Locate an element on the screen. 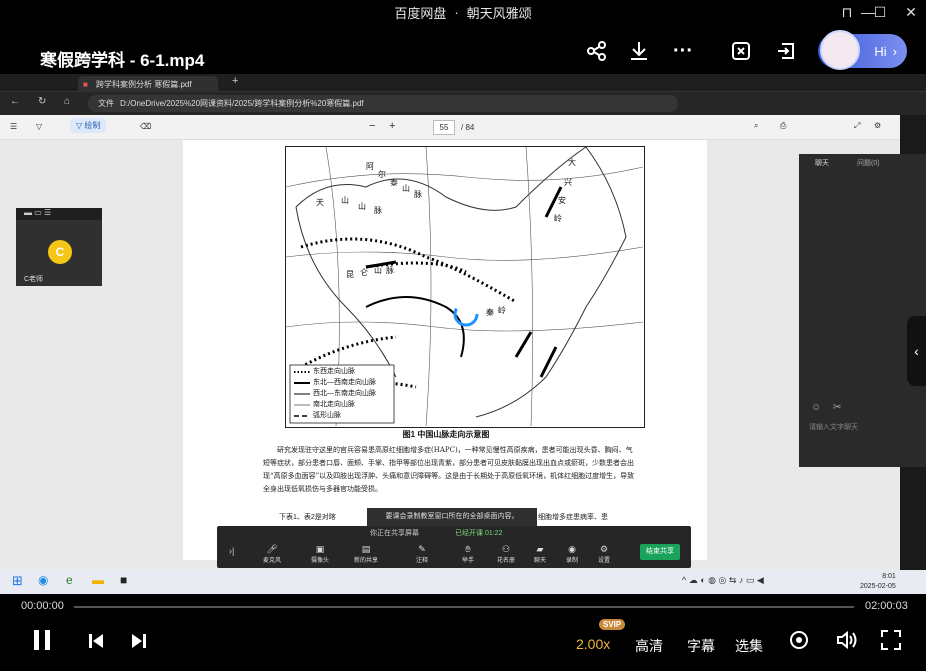 The image size is (926, 671). refresh-icon: ↻ is located at coordinates (42, 101).